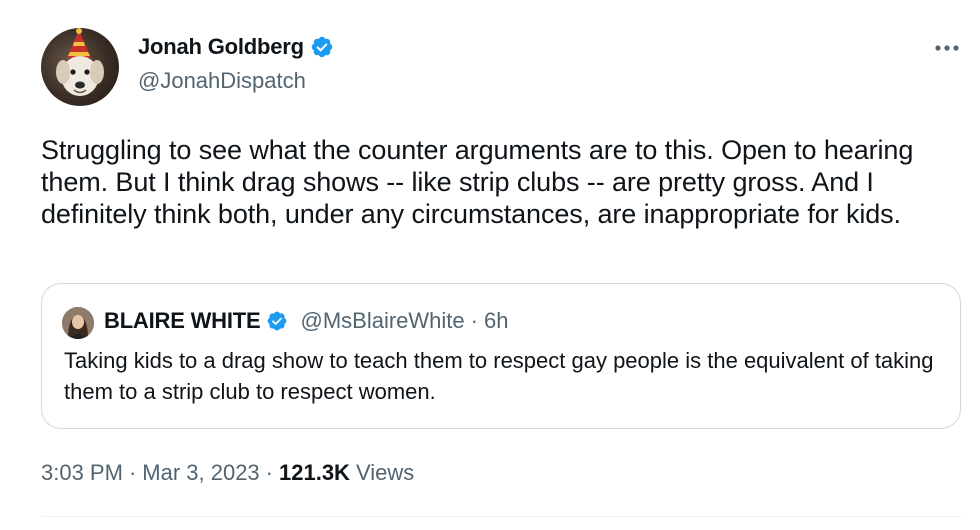 This screenshot has height=530, width=980. What do you see at coordinates (82, 473) in the screenshot?
I see `tweet-time: 3:03 PM` at bounding box center [82, 473].